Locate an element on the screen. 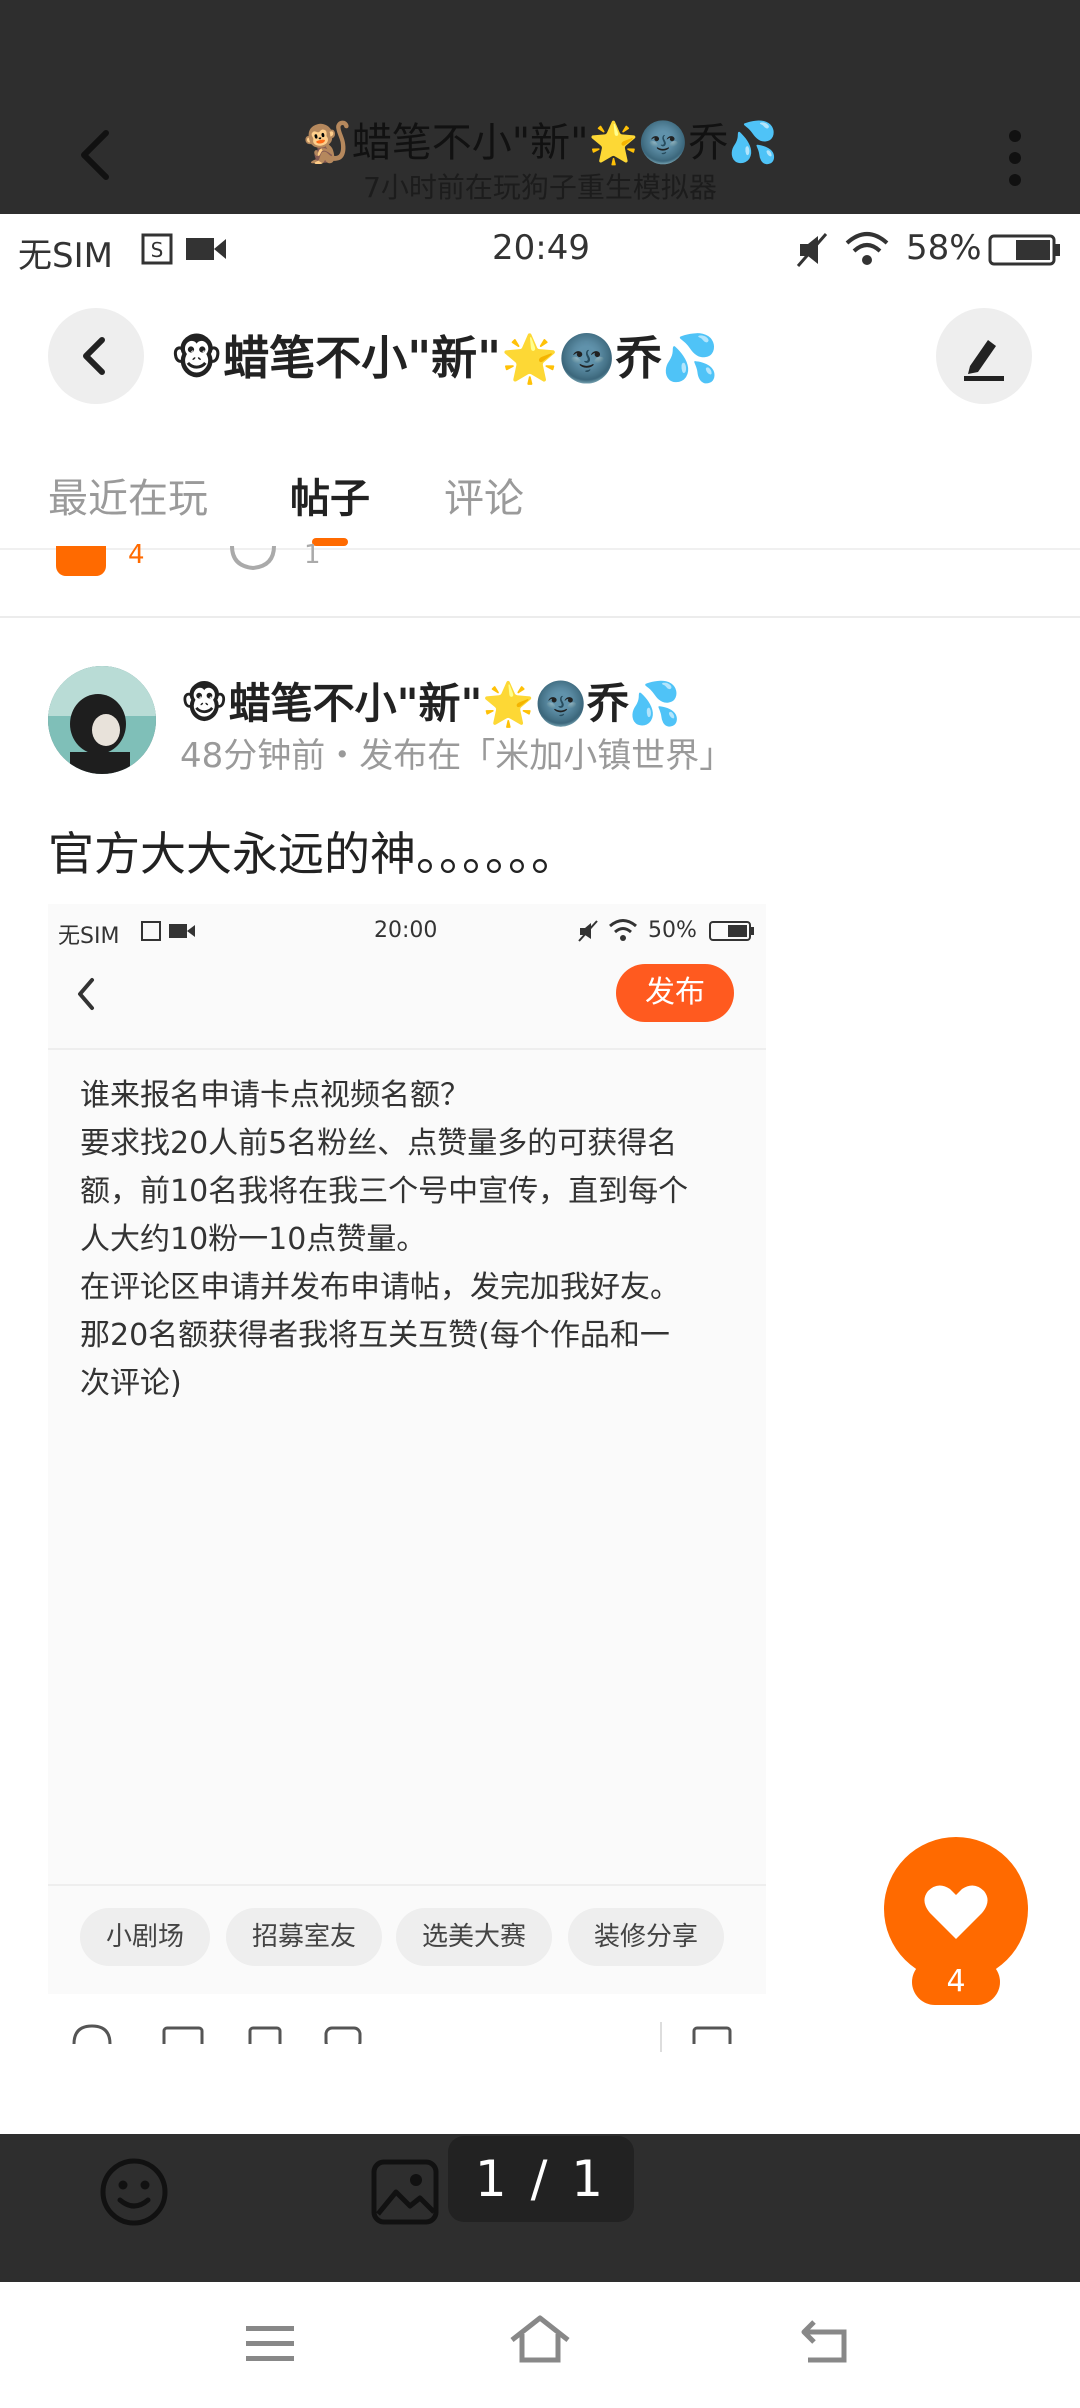 This screenshot has width=1080, height=2408. avatar-image is located at coordinates (102, 720).